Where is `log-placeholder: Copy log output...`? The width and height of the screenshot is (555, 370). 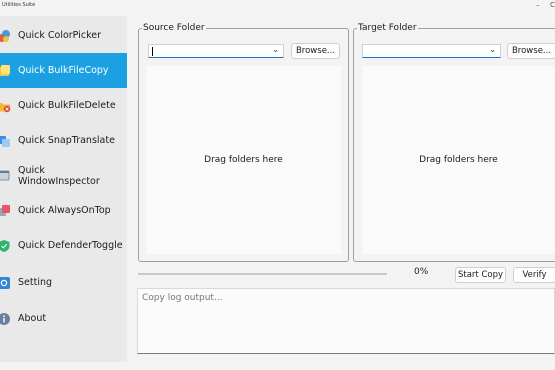
log-placeholder: Copy log output... is located at coordinates (182, 298).